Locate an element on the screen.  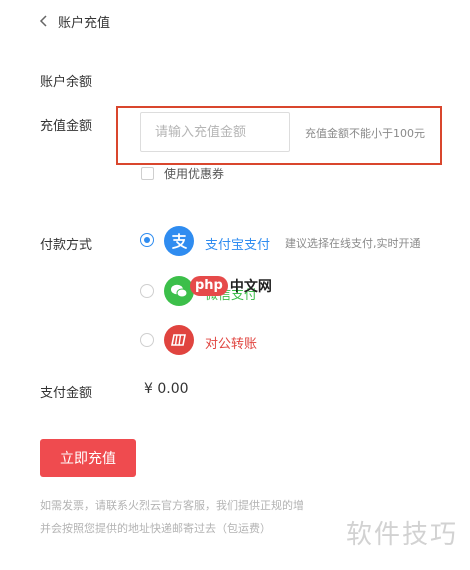
watermark-text: 软件技巧 is located at coordinates (401, 535).